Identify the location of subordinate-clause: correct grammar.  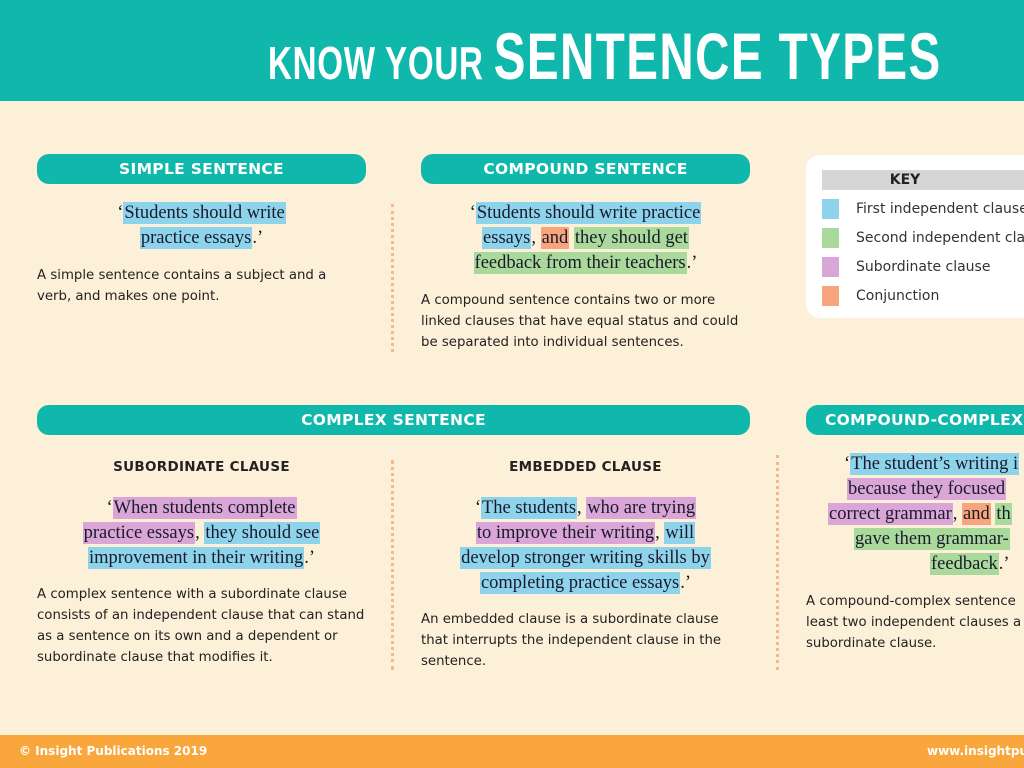
(890, 514).